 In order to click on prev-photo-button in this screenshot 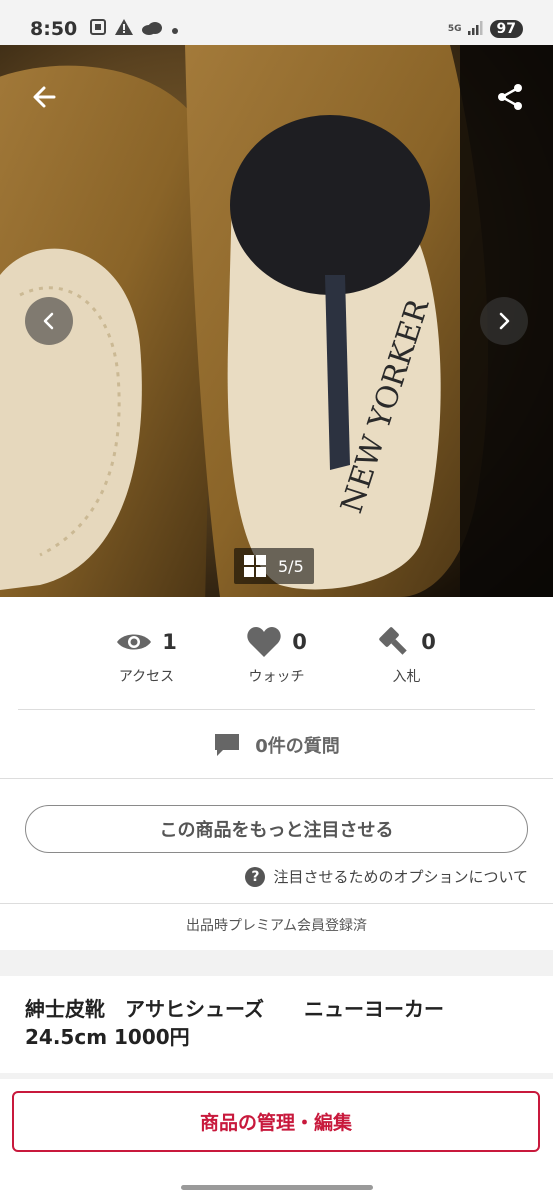, I will do `click(49, 321)`.